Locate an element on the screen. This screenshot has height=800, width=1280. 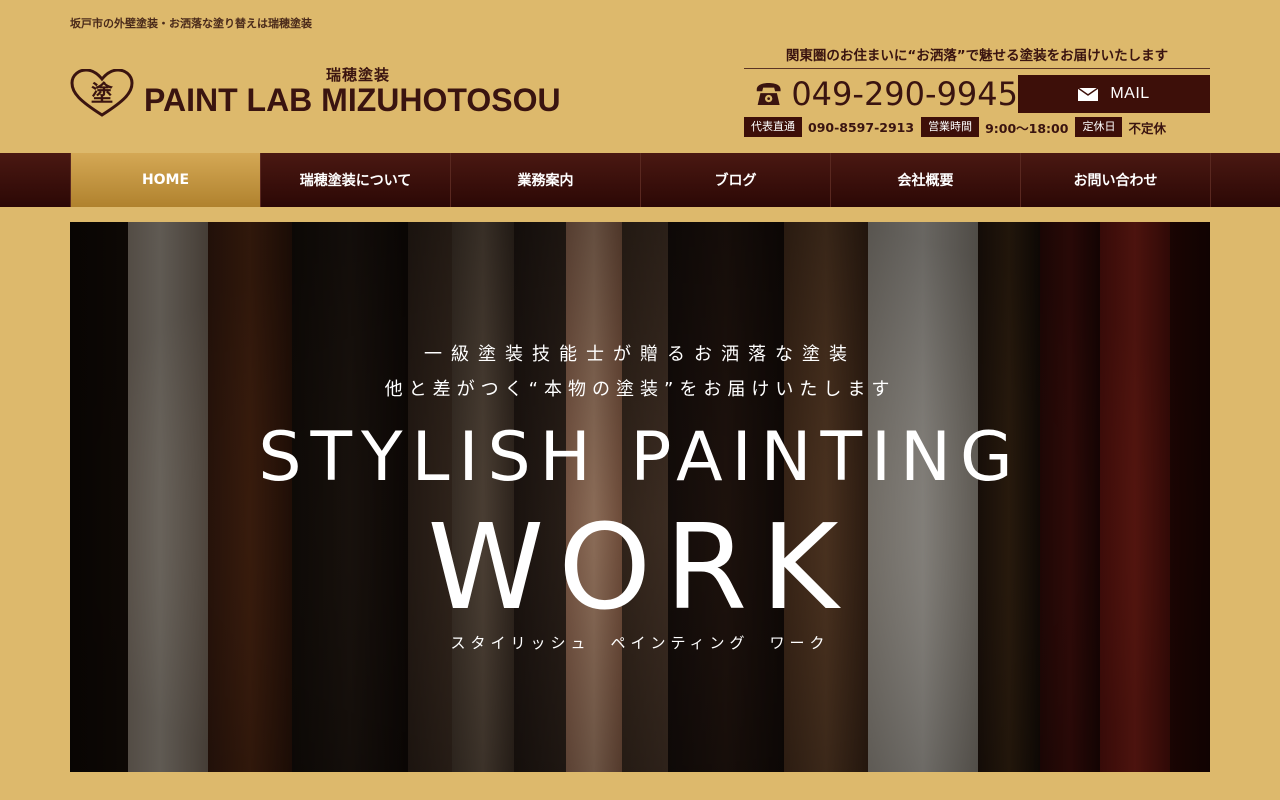
direct-tag: 代表直通 is located at coordinates (773, 127).